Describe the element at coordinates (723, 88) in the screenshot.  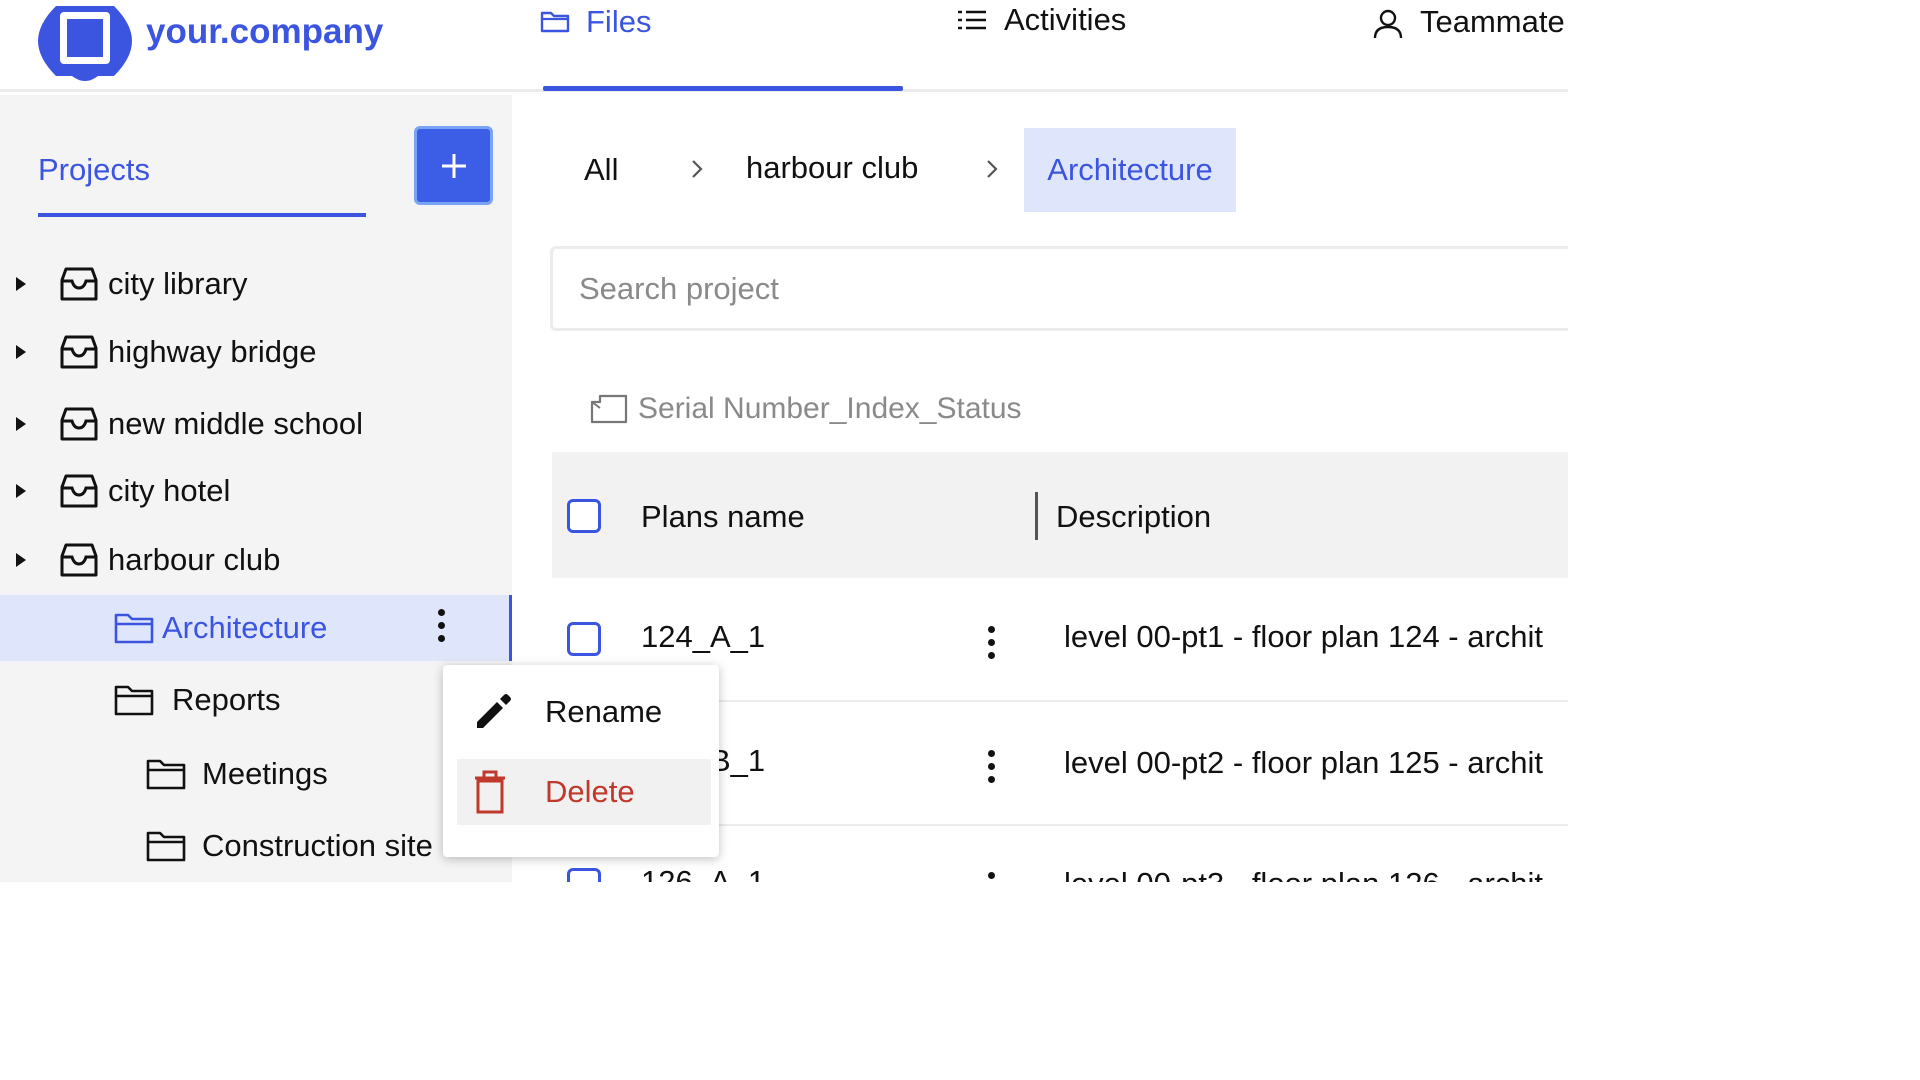
I see `active-tab-indicator` at that location.